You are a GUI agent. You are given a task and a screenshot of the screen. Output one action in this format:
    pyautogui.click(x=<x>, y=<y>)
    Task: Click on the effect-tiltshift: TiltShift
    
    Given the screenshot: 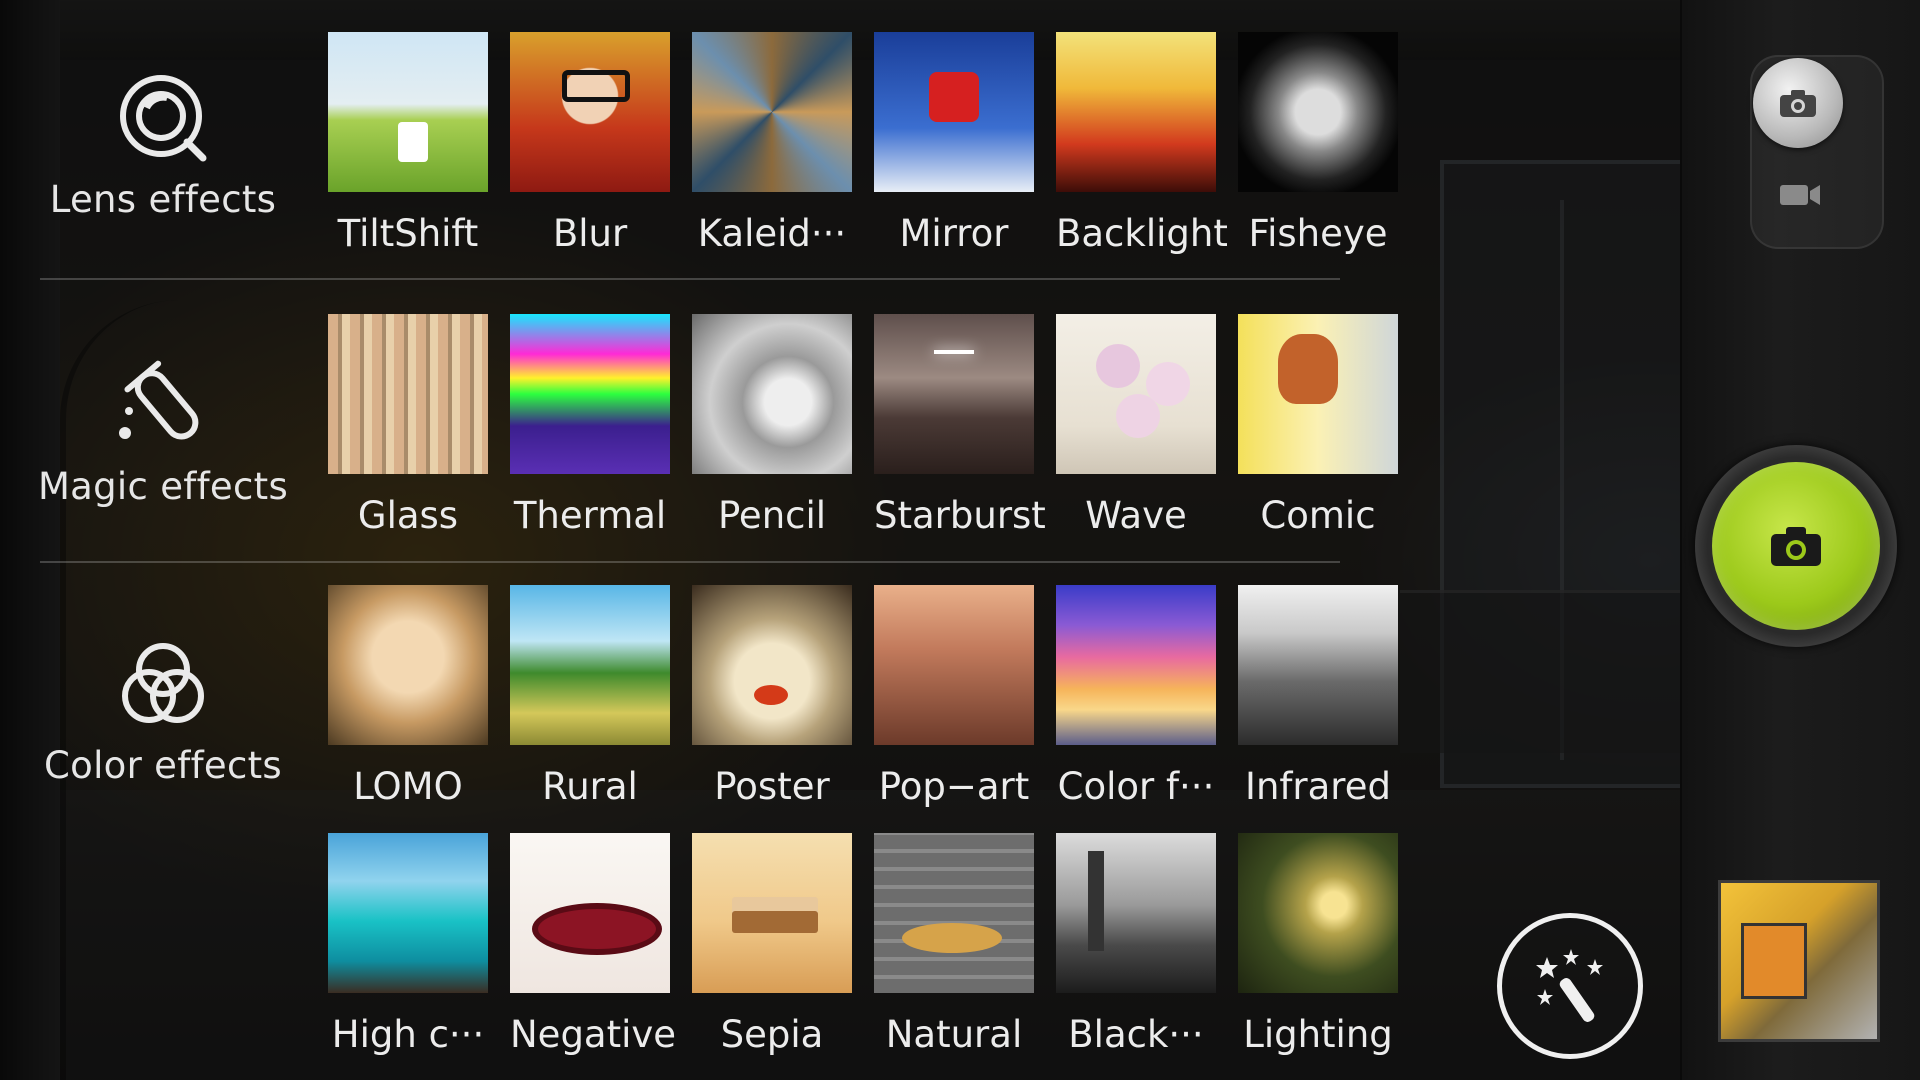 What is the action you would take?
    pyautogui.click(x=408, y=143)
    